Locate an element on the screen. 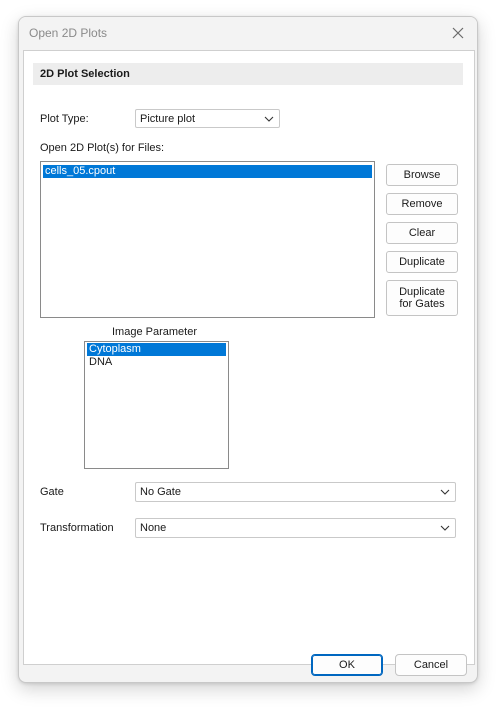 This screenshot has height=715, width=499. transformation-label: Transformation is located at coordinates (77, 528).